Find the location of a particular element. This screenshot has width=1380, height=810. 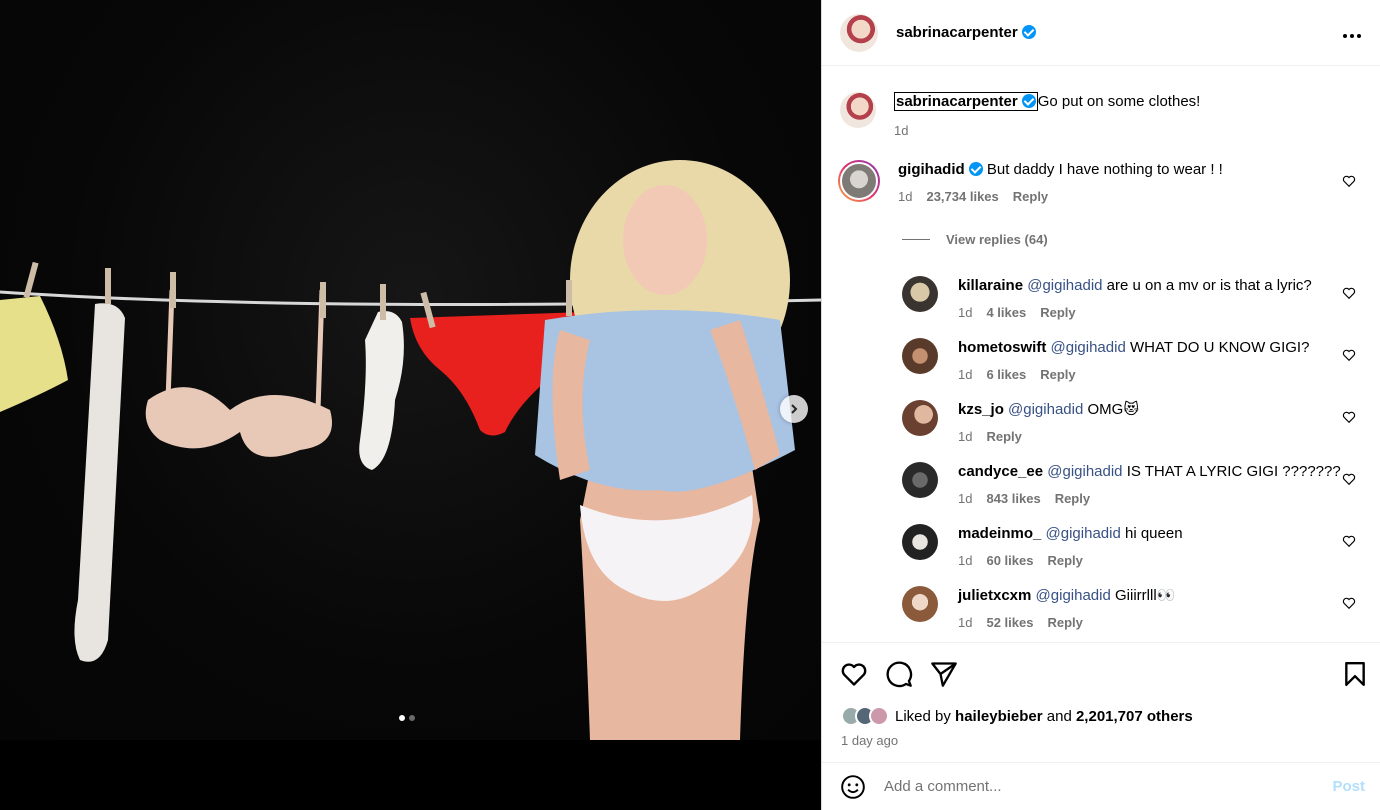

author-name-wrap: sabrinacarpenter is located at coordinates (966, 33).